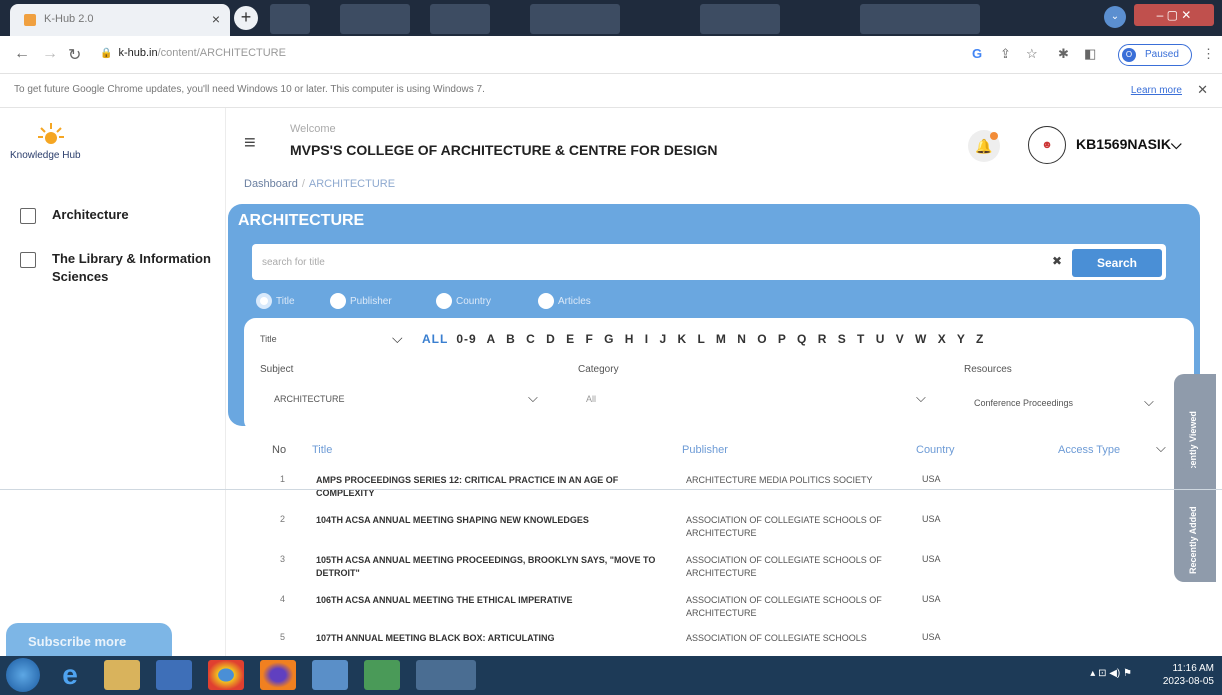  I want to click on url-field: 🔒 k-hub.in/content/ARCHITECTURE, so click(193, 53).